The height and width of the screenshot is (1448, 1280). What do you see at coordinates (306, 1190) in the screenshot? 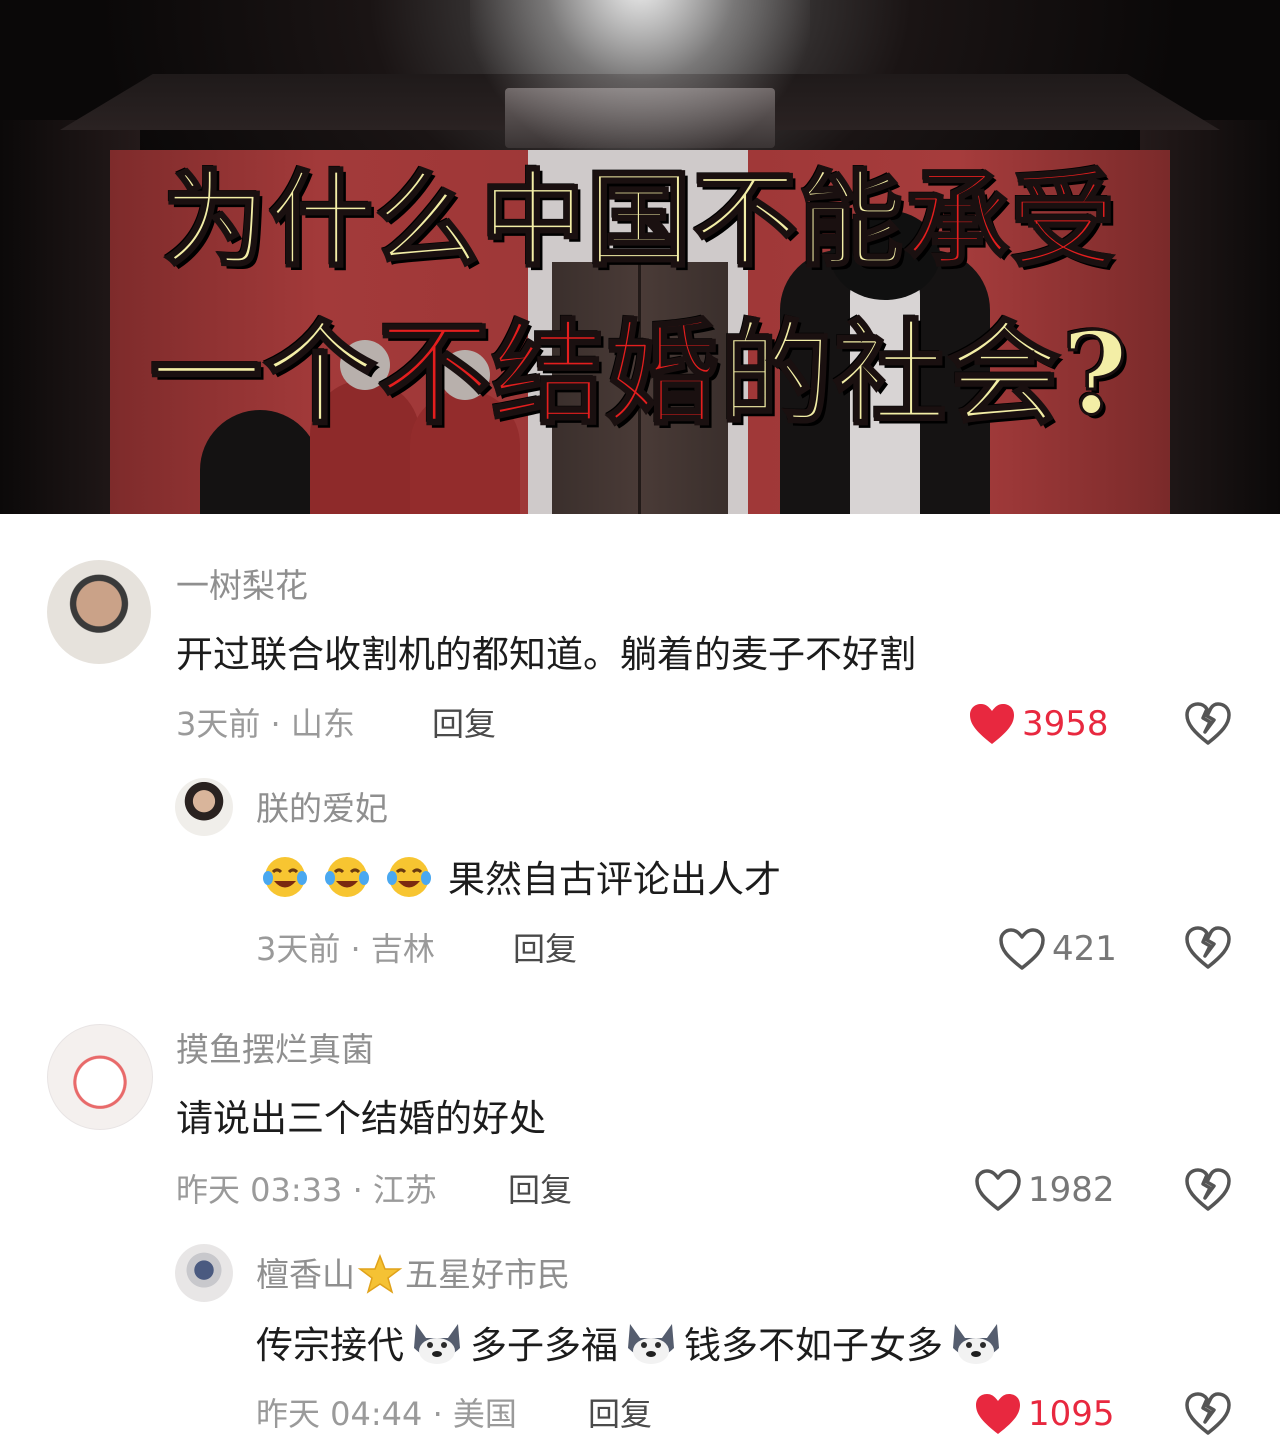
I see `comment-meta: 昨天 03:33 · 江苏` at bounding box center [306, 1190].